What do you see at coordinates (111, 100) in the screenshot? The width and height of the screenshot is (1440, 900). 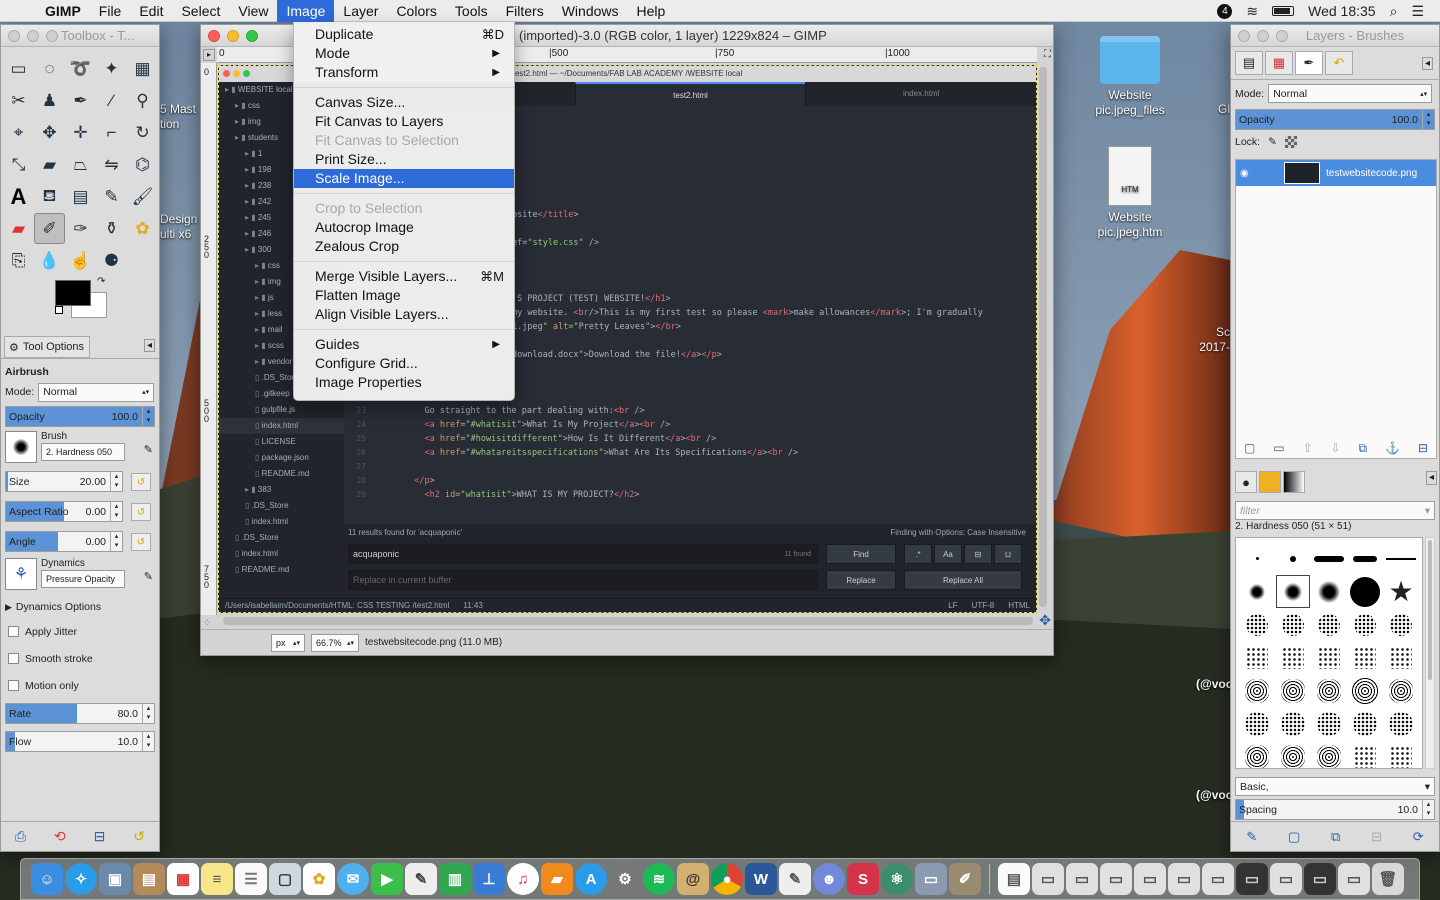 I see `color-picker-icon: ⁄` at bounding box center [111, 100].